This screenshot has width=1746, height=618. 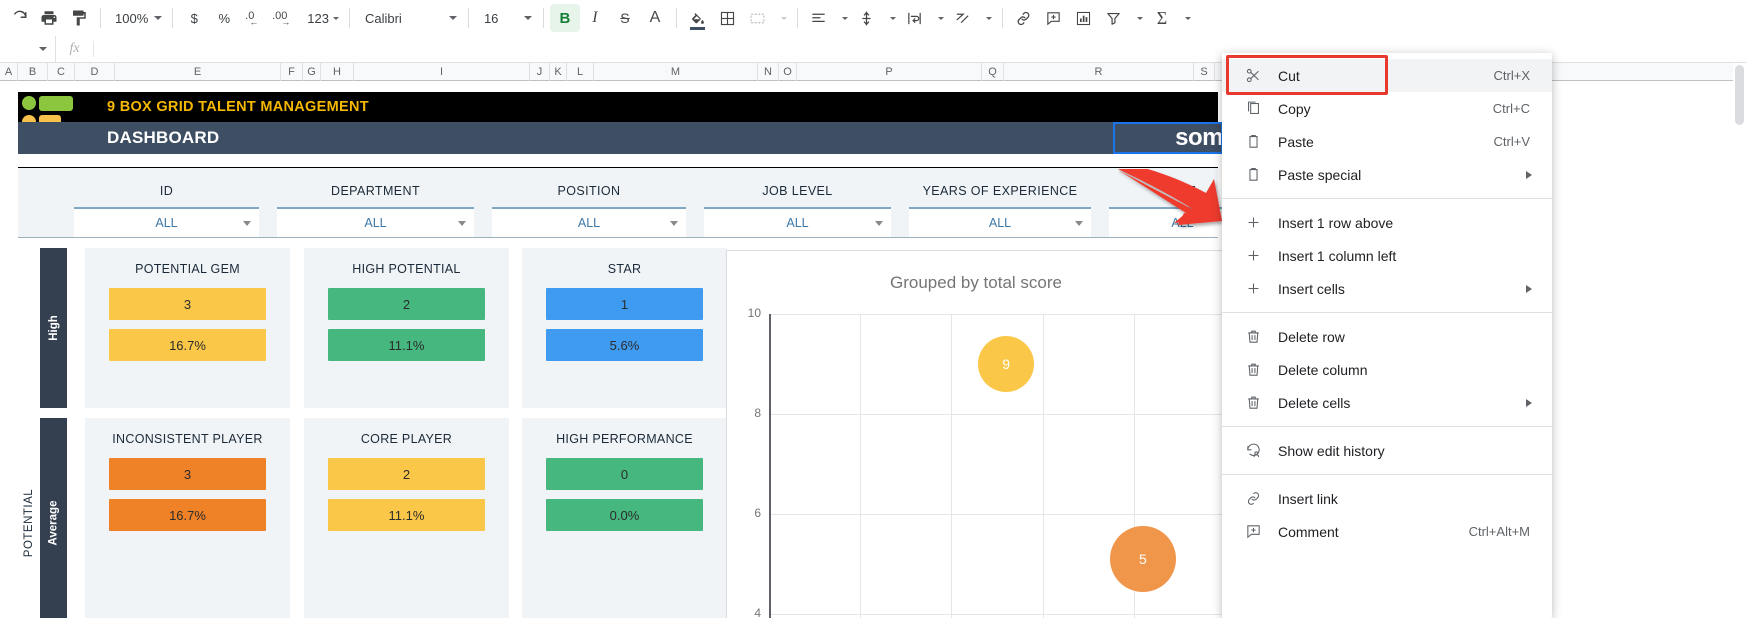 I want to click on filter-group-id: ID ALL, so click(x=166, y=203).